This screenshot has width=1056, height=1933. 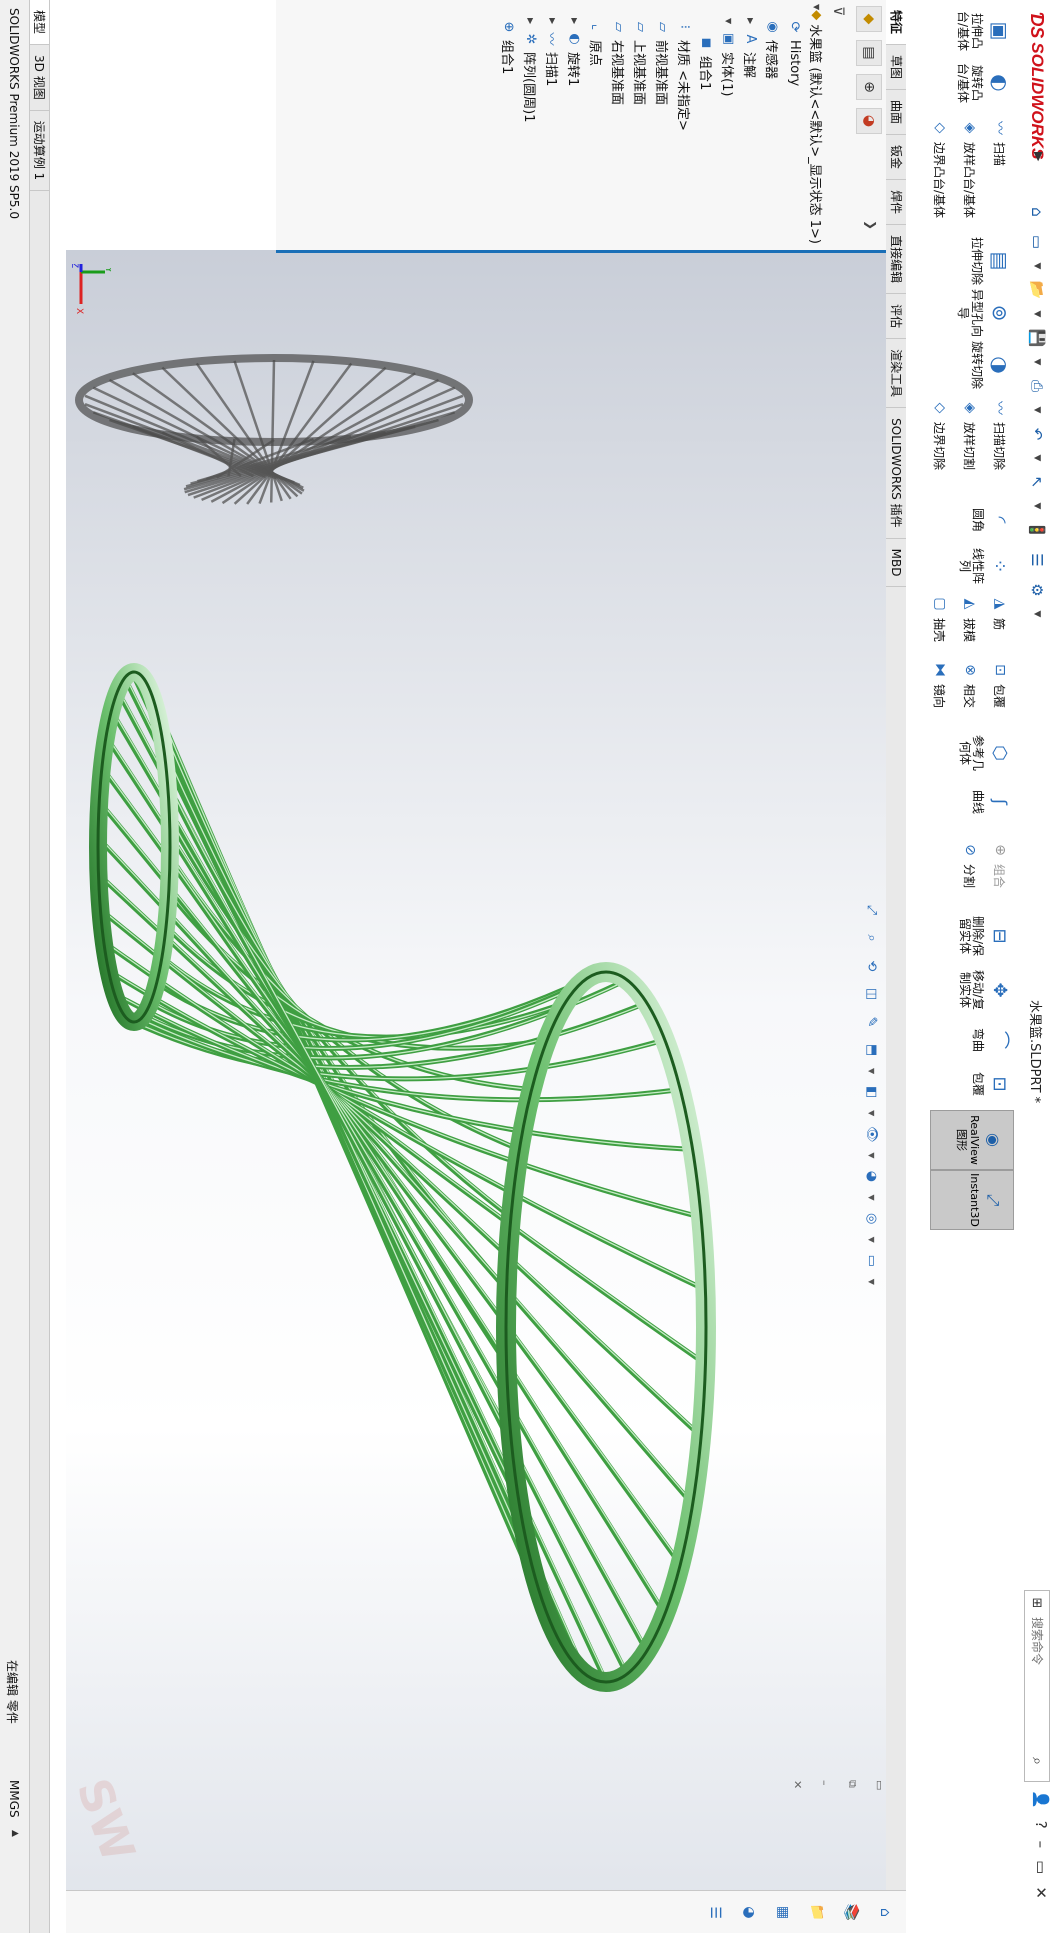 I want to click on intersect-button: ⊗ 相交, so click(x=970, y=684).